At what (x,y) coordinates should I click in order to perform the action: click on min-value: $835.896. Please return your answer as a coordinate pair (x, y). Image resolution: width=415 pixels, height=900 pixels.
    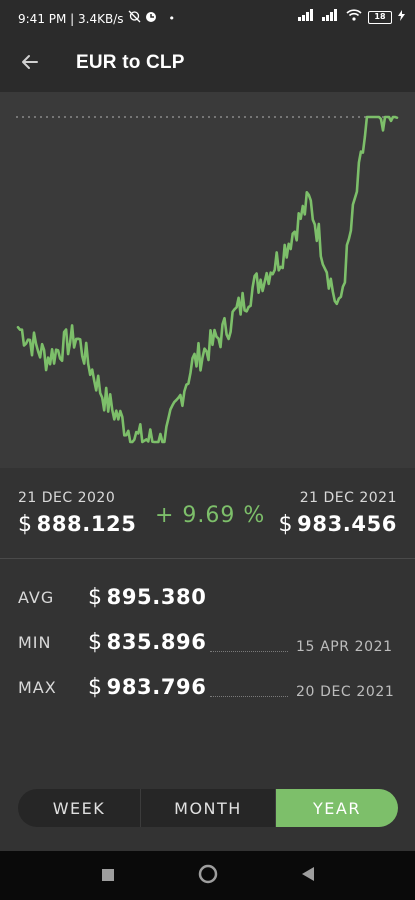
    Looking at the image, I should click on (147, 642).